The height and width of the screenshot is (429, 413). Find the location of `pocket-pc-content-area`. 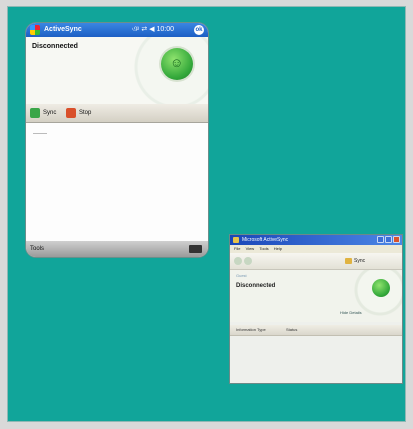

pocket-pc-content-area is located at coordinates (117, 182).